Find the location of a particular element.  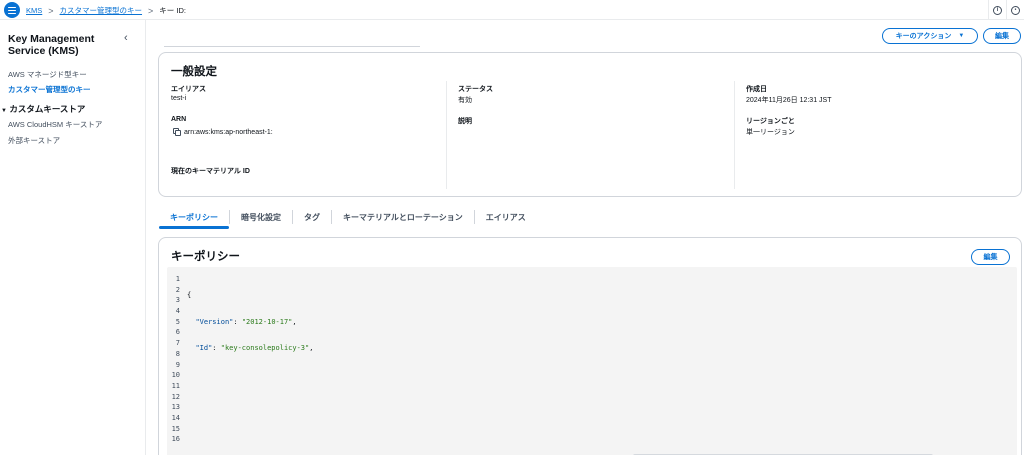

line-number: 11 is located at coordinates (175, 385).